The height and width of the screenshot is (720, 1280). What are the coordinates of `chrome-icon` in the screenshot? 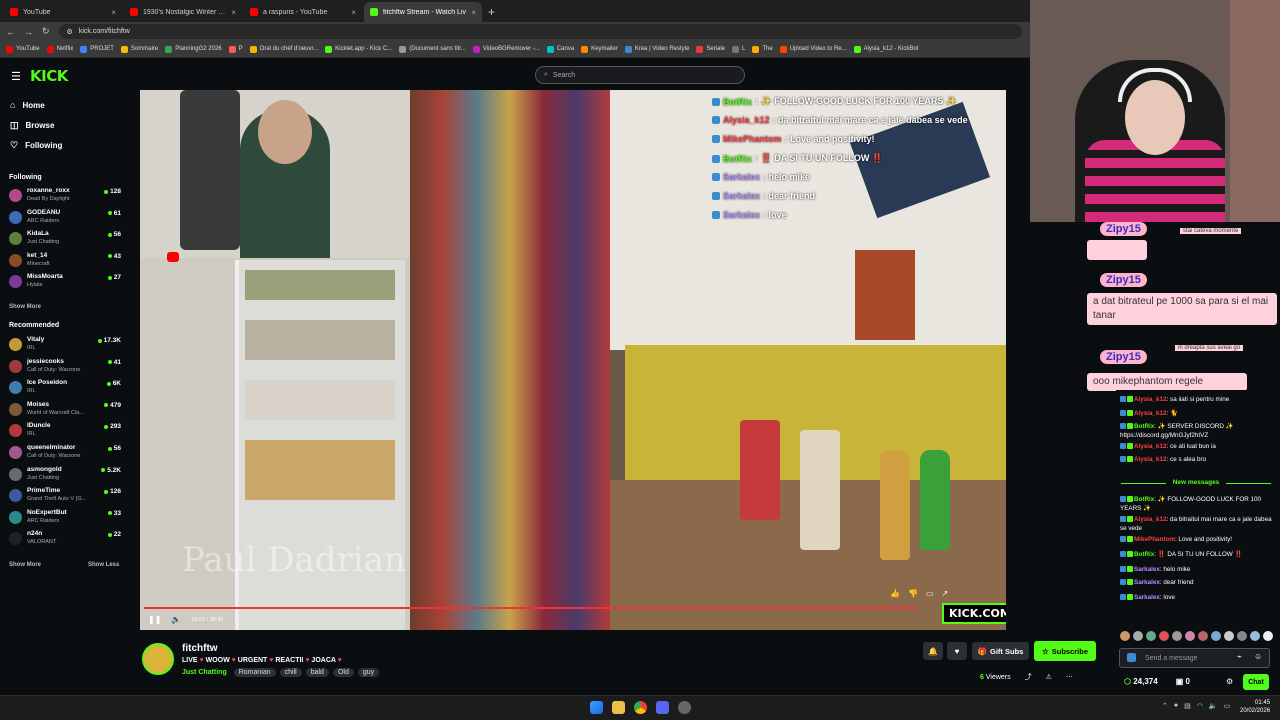 It's located at (640, 707).